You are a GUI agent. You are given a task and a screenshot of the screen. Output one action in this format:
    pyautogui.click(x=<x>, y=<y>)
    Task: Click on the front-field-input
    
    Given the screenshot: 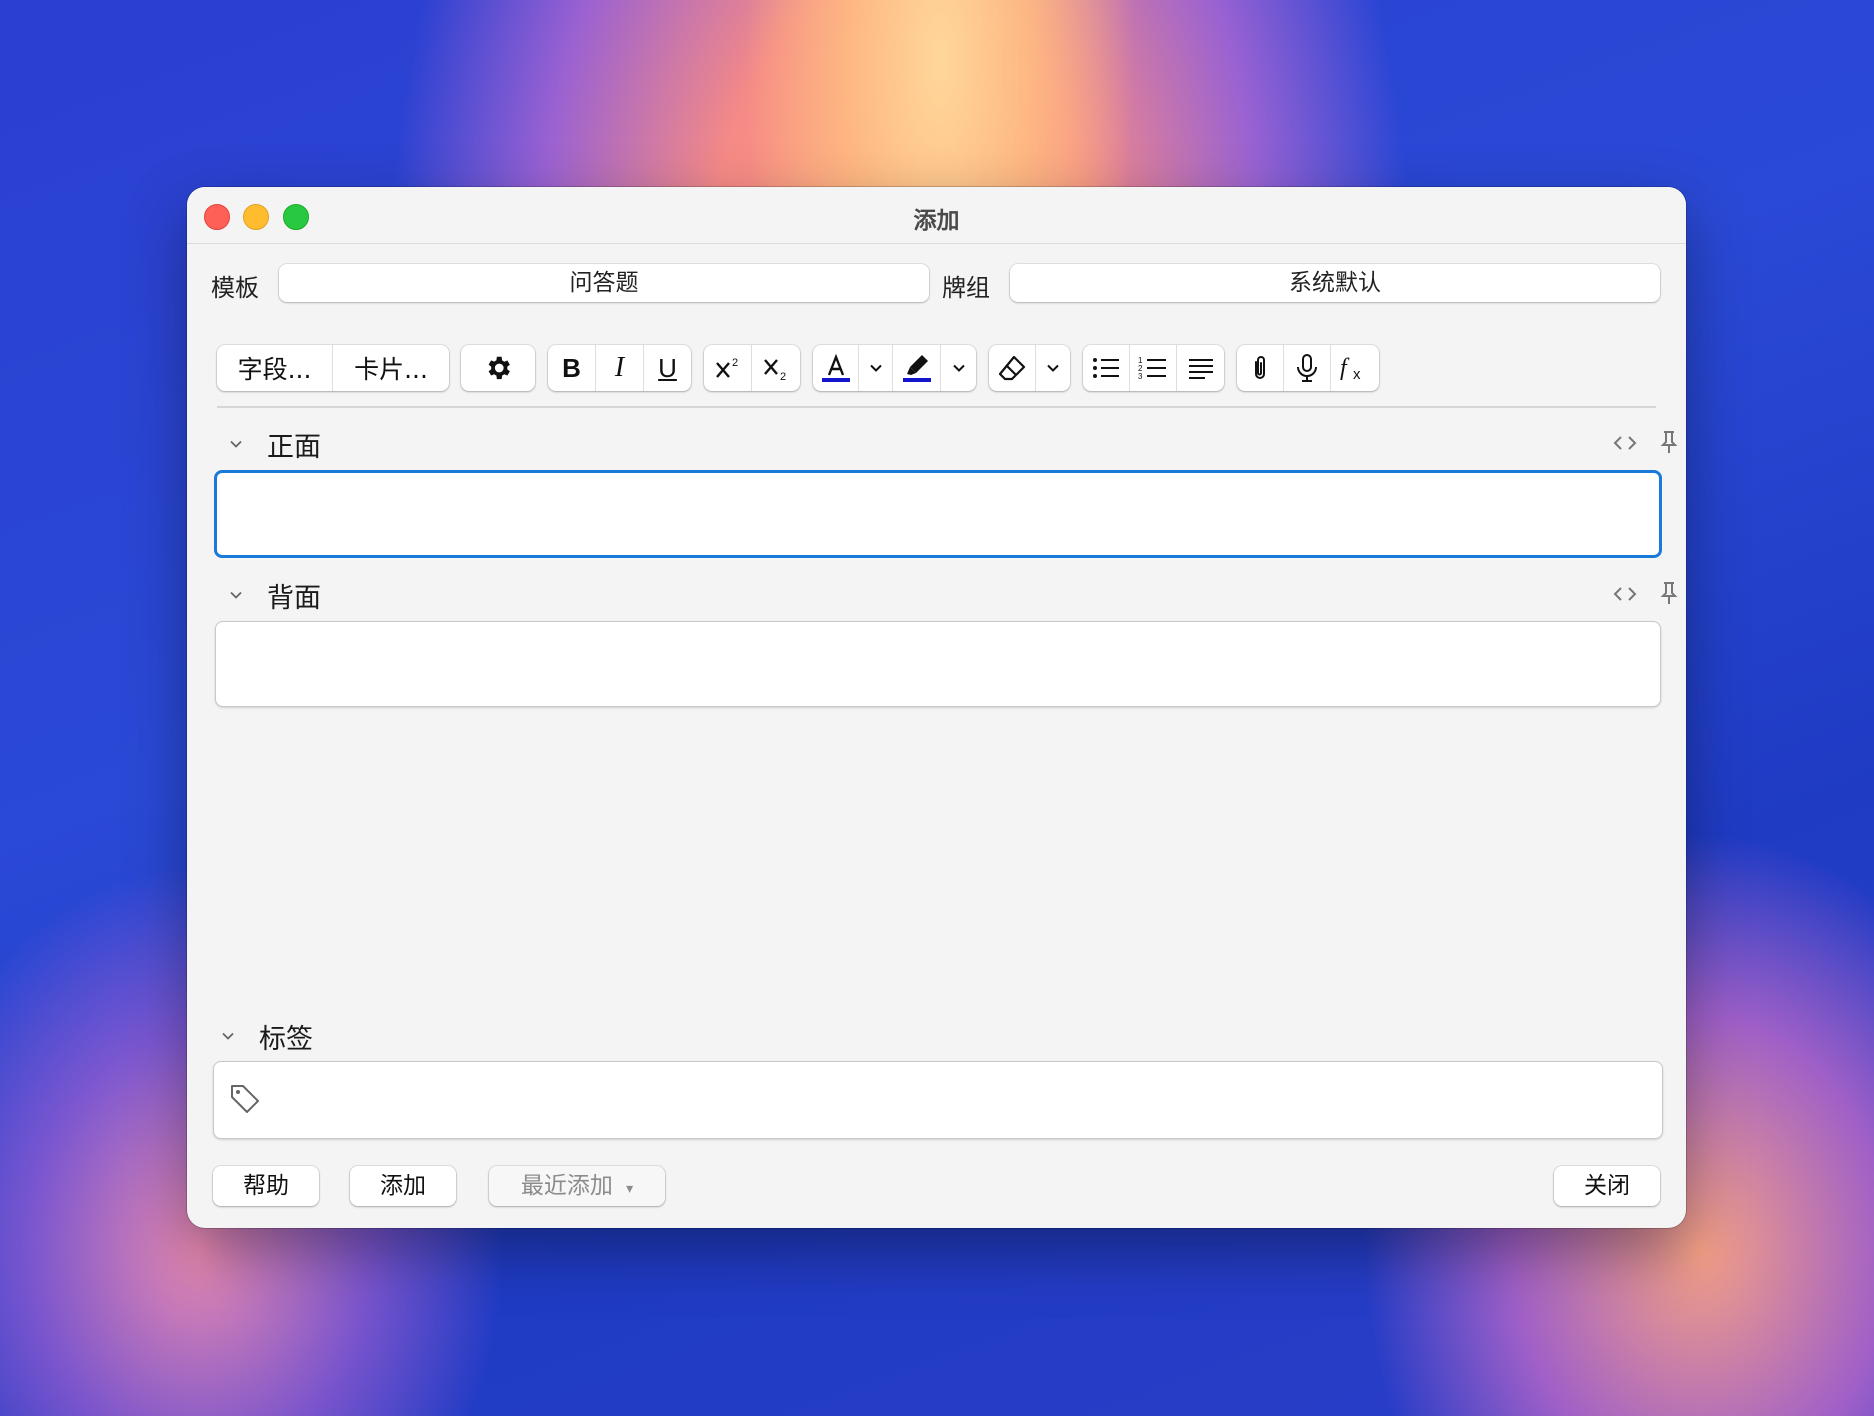 What is the action you would take?
    pyautogui.click(x=938, y=514)
    